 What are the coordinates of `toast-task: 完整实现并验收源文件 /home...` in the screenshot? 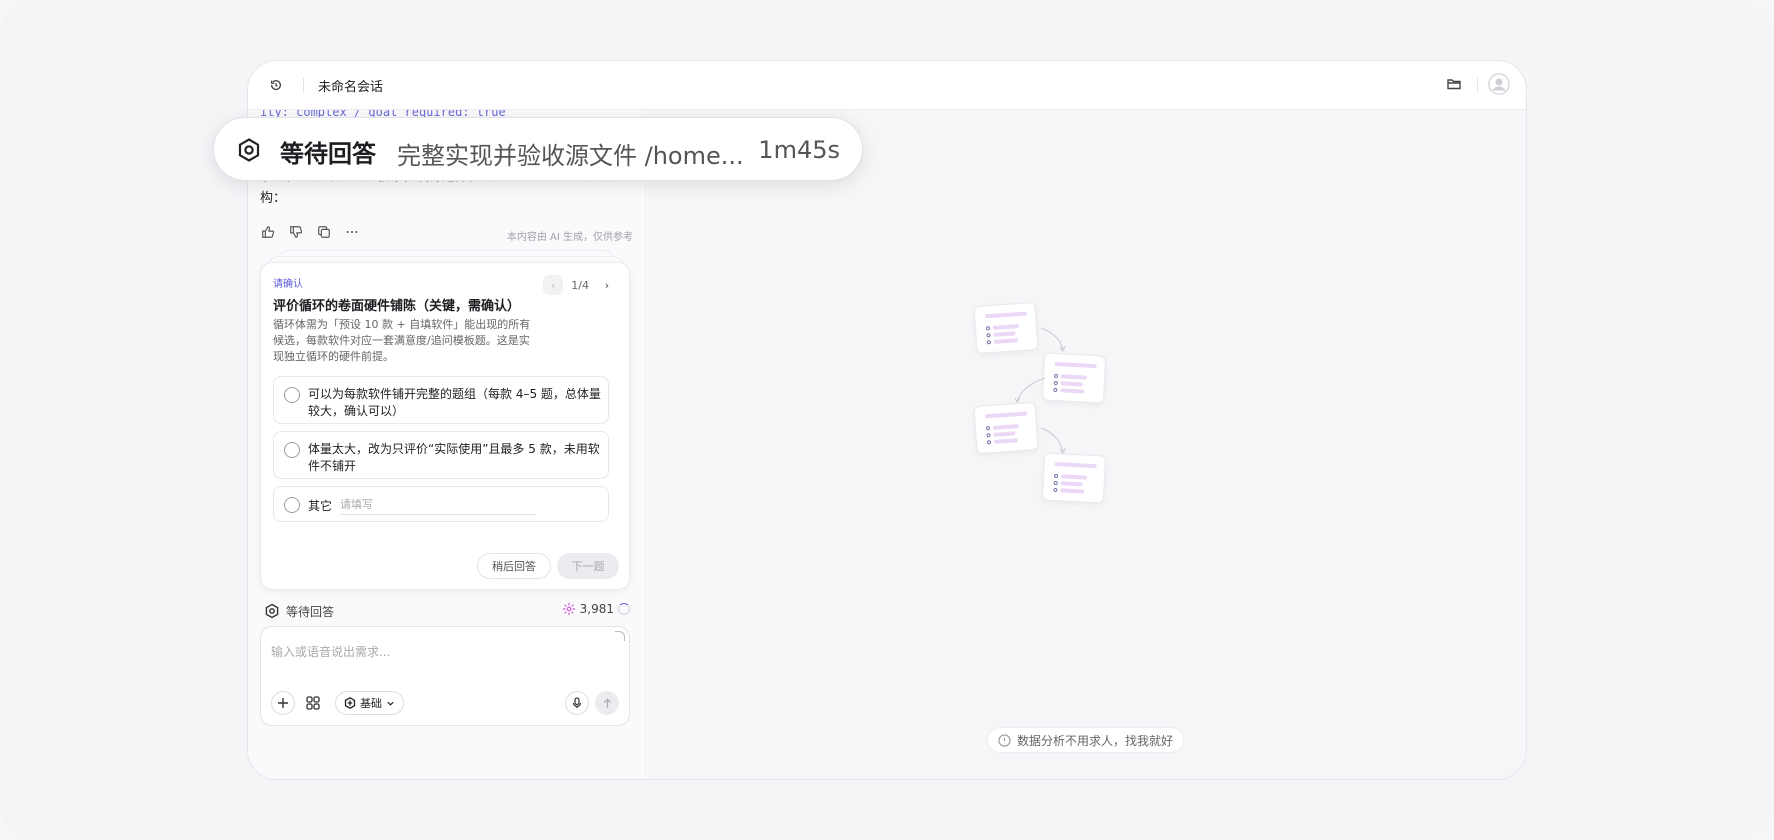 It's located at (570, 156).